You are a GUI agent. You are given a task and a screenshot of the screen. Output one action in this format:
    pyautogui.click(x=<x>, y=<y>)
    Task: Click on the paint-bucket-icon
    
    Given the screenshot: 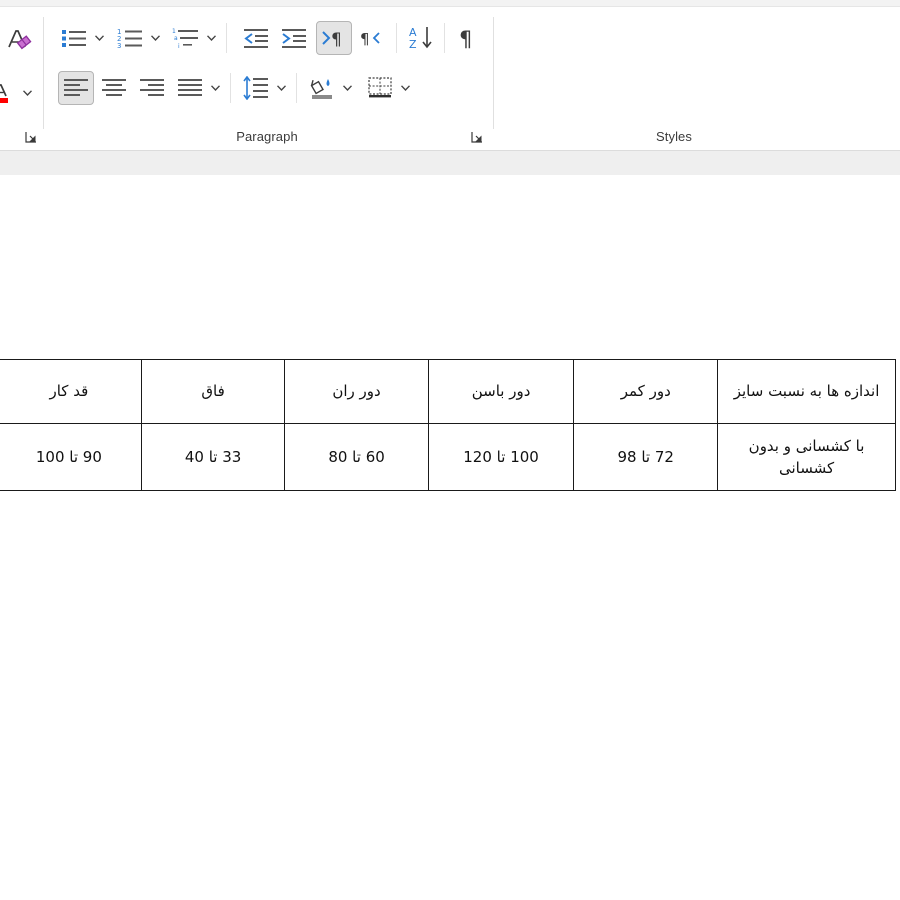 What is the action you would take?
    pyautogui.click(x=321, y=89)
    